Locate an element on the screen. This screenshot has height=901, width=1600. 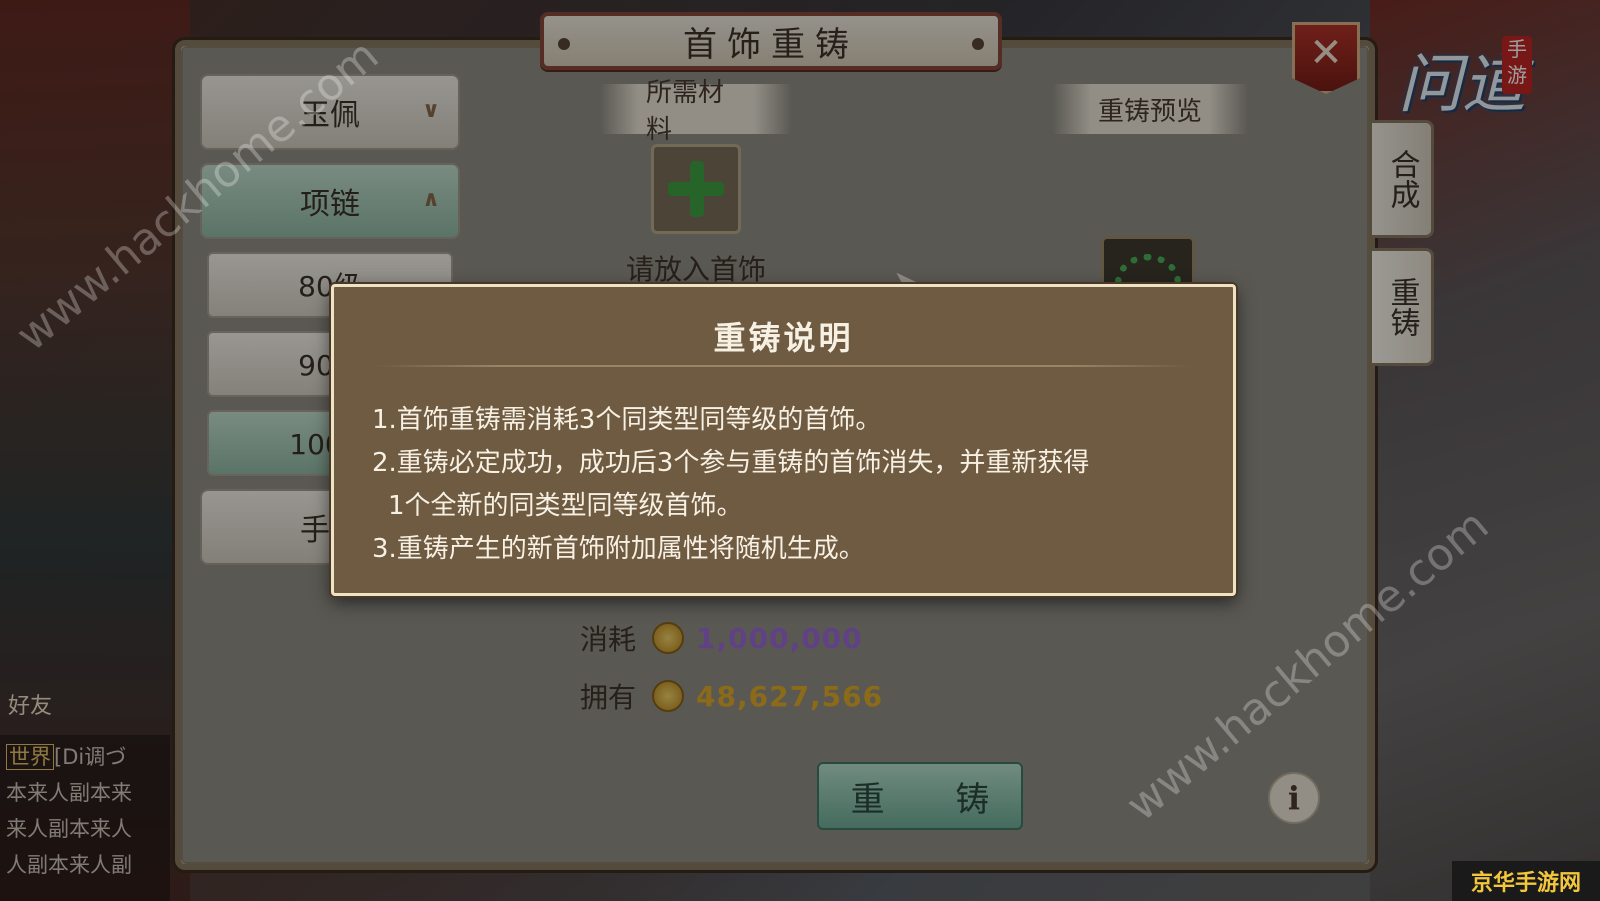
brand-badge: 京华手游网 is located at coordinates (1526, 881).